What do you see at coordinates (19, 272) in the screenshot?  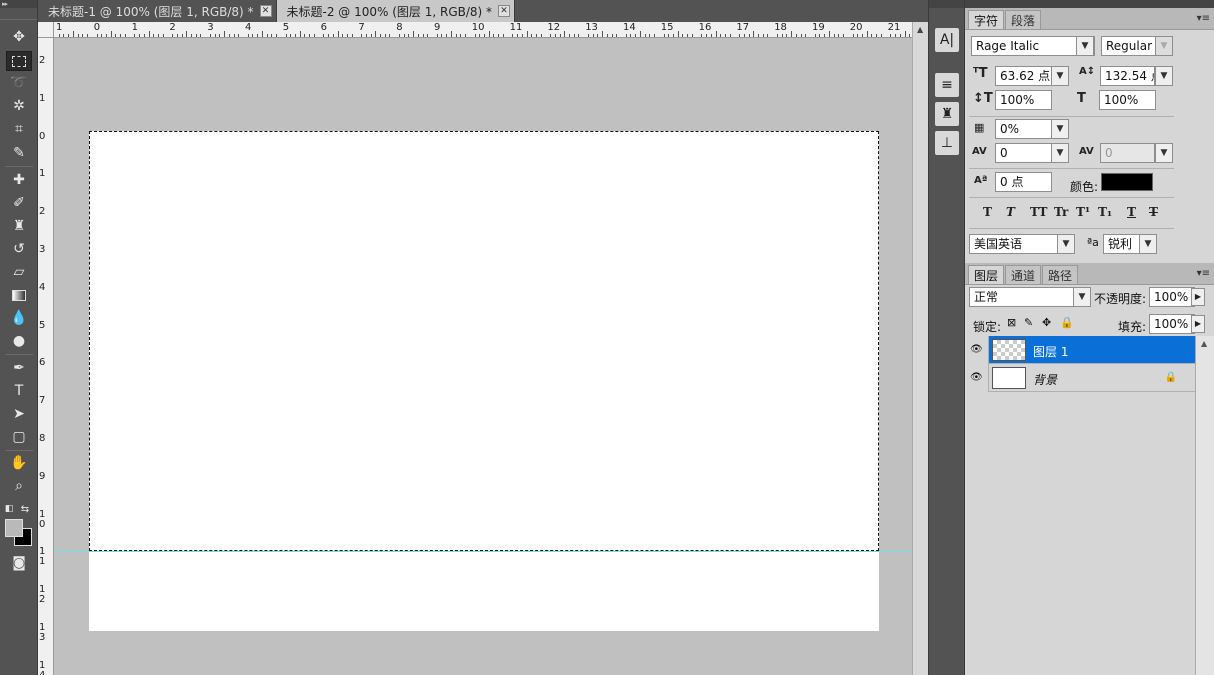 I see `eraser-tool-icon: ▱` at bounding box center [19, 272].